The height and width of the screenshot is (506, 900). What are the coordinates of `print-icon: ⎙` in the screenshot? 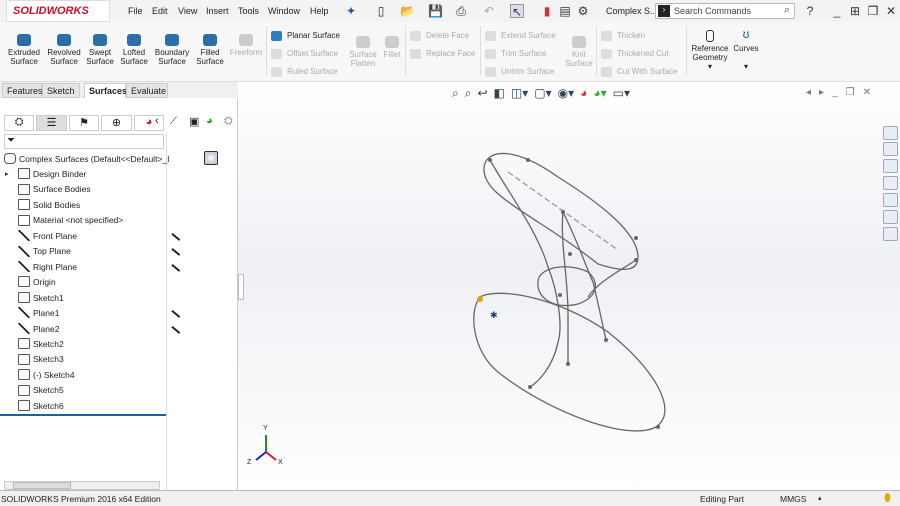 It's located at (461, 11).